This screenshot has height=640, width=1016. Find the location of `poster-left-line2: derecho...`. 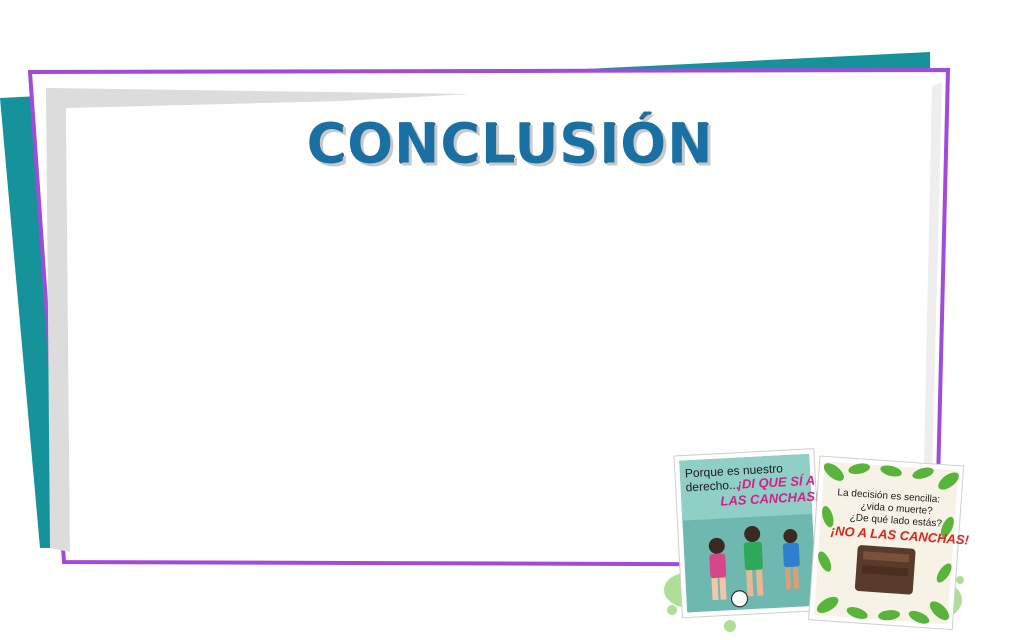

poster-left-line2: derecho... is located at coordinates (712, 486).